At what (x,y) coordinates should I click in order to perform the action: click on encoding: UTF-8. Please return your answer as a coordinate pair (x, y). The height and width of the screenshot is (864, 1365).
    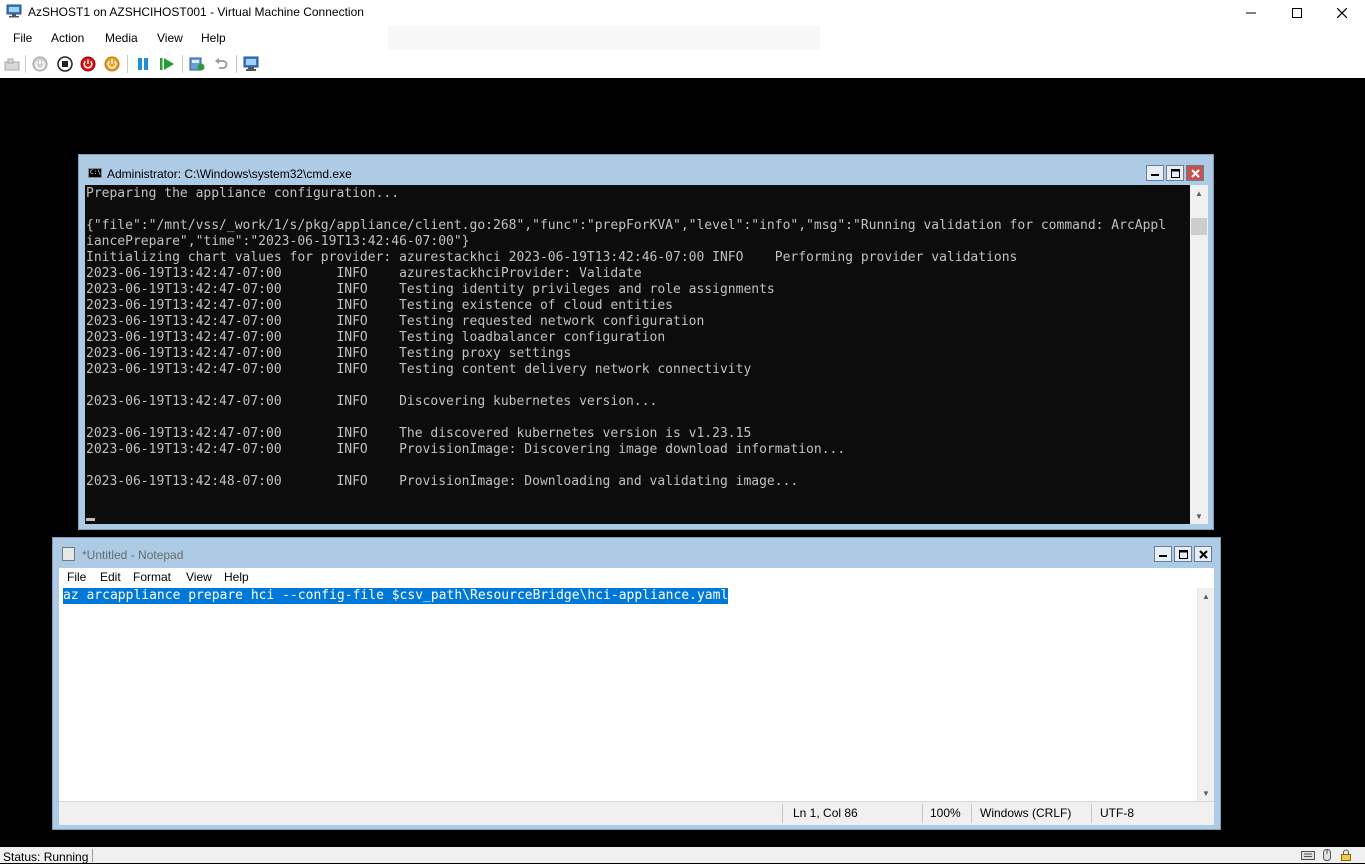
    Looking at the image, I should click on (1117, 813).